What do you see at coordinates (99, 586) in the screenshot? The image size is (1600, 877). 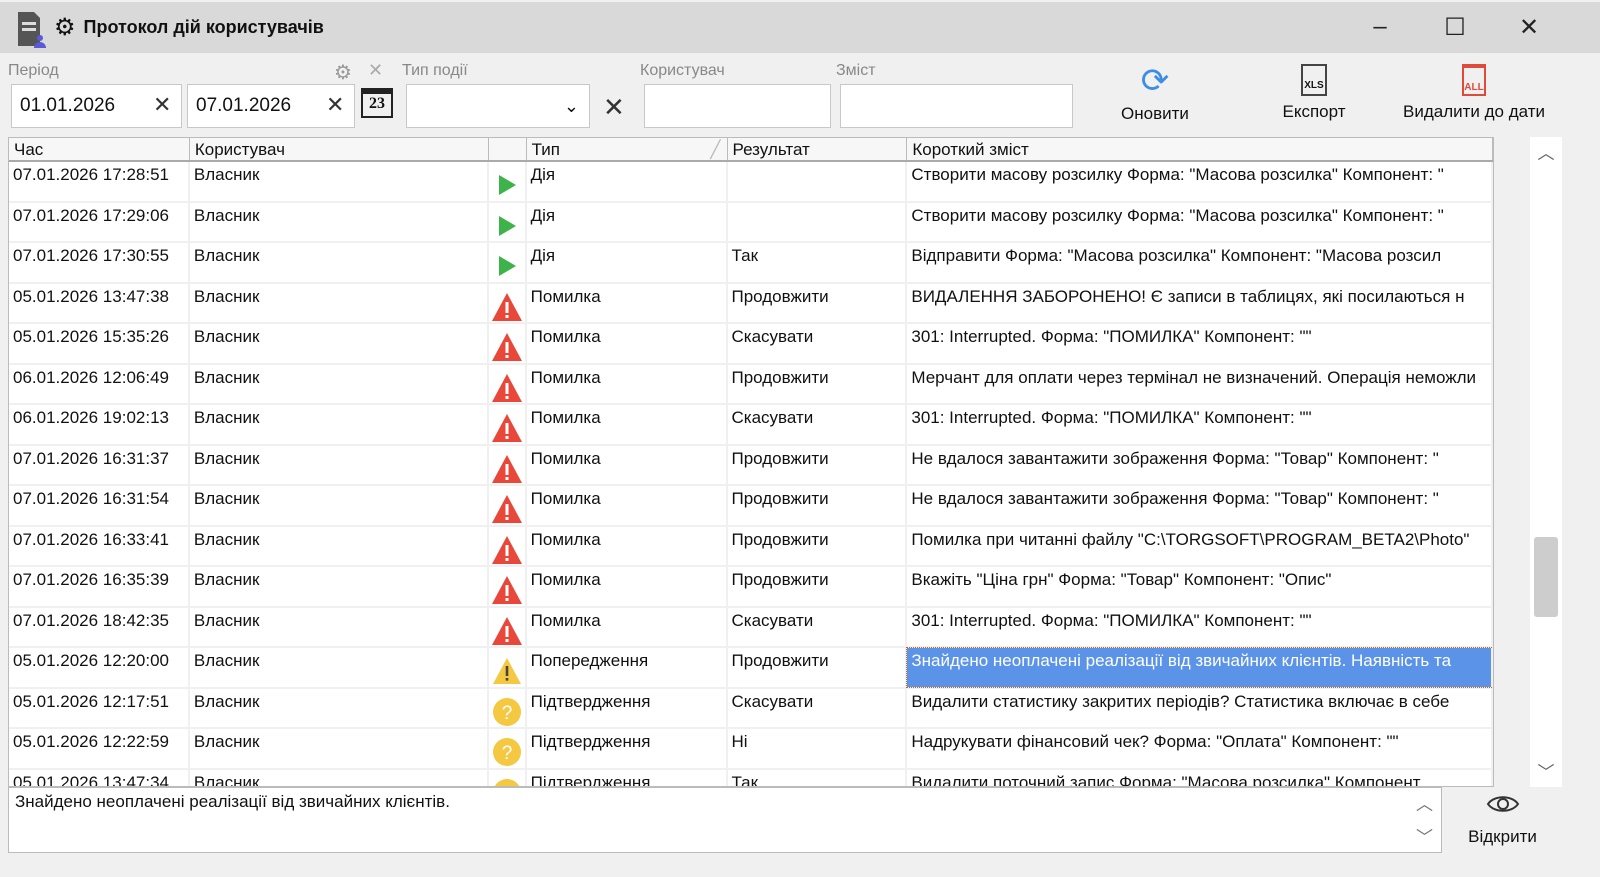 I see `cell-time: 07.01.2026 16:35:39` at bounding box center [99, 586].